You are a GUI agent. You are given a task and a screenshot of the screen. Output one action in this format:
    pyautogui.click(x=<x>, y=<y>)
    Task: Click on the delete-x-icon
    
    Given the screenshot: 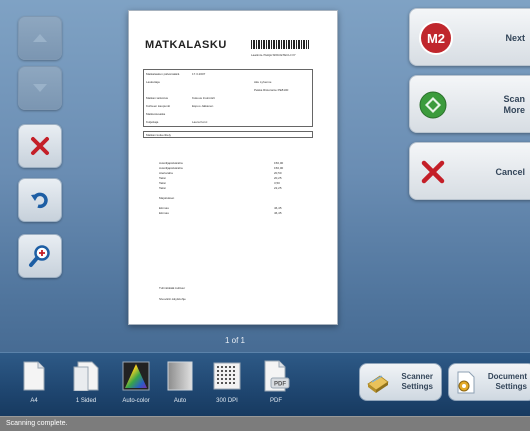 What is the action you would take?
    pyautogui.click(x=40, y=146)
    